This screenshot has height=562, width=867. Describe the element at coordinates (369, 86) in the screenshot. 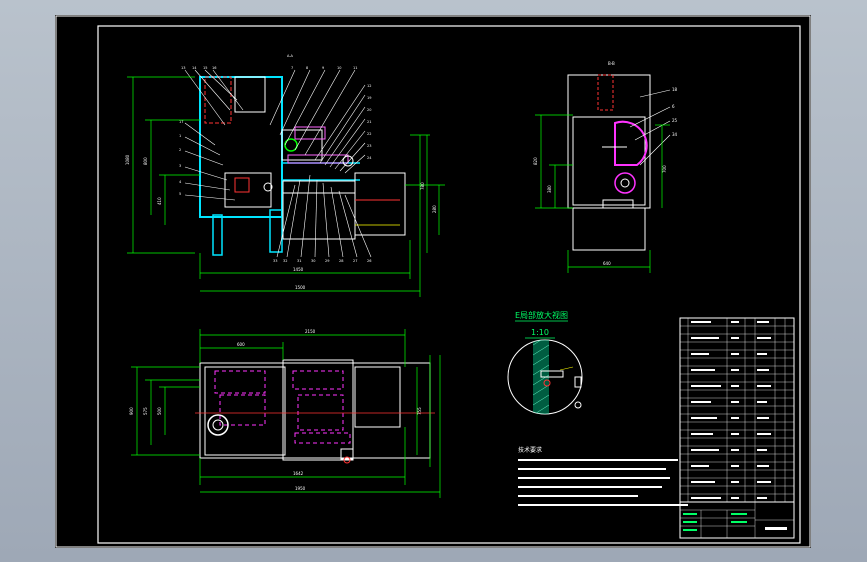

I see `svg-text: 12` at that location.